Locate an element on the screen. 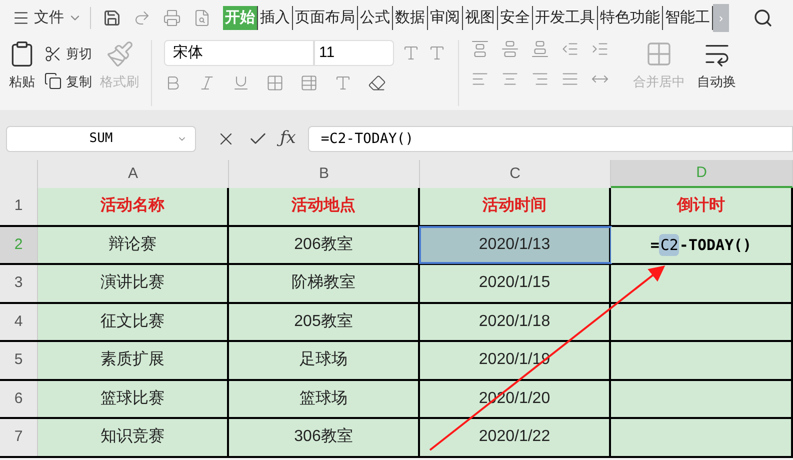  table-cell: 活动地点 is located at coordinates (324, 206).